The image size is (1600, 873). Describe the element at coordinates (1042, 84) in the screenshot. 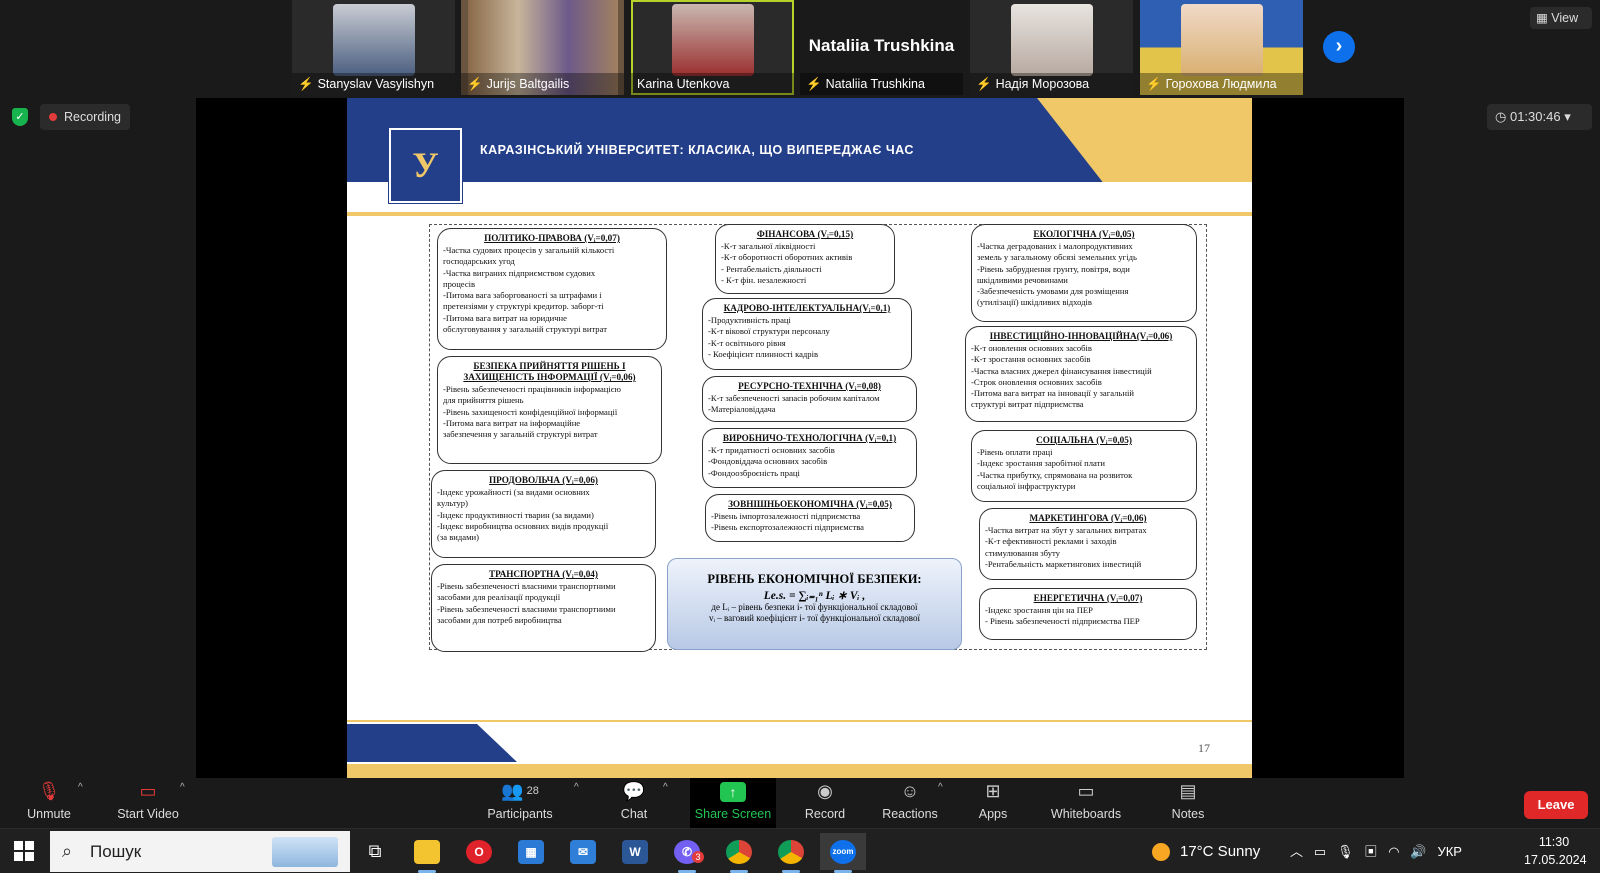

I see `participant-name: Надія Морозова` at that location.